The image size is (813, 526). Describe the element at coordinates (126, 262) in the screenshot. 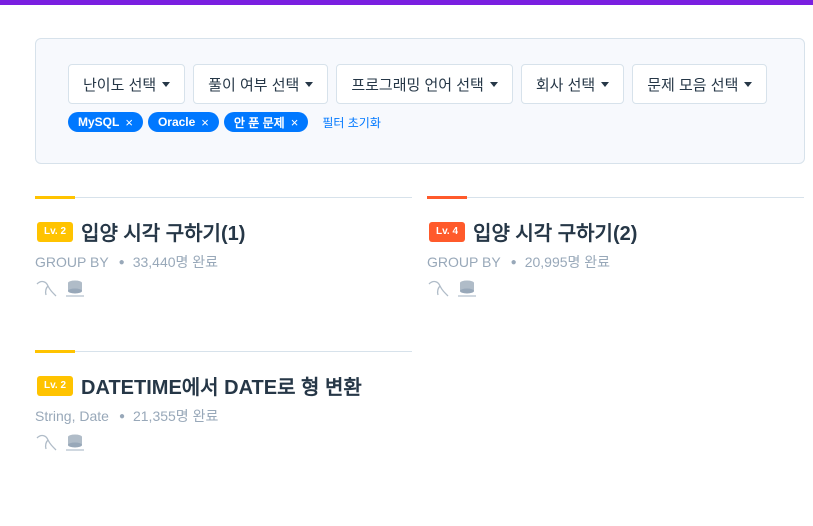

I see `card-meta: GROUP BY ● 33,440명 완료` at that location.